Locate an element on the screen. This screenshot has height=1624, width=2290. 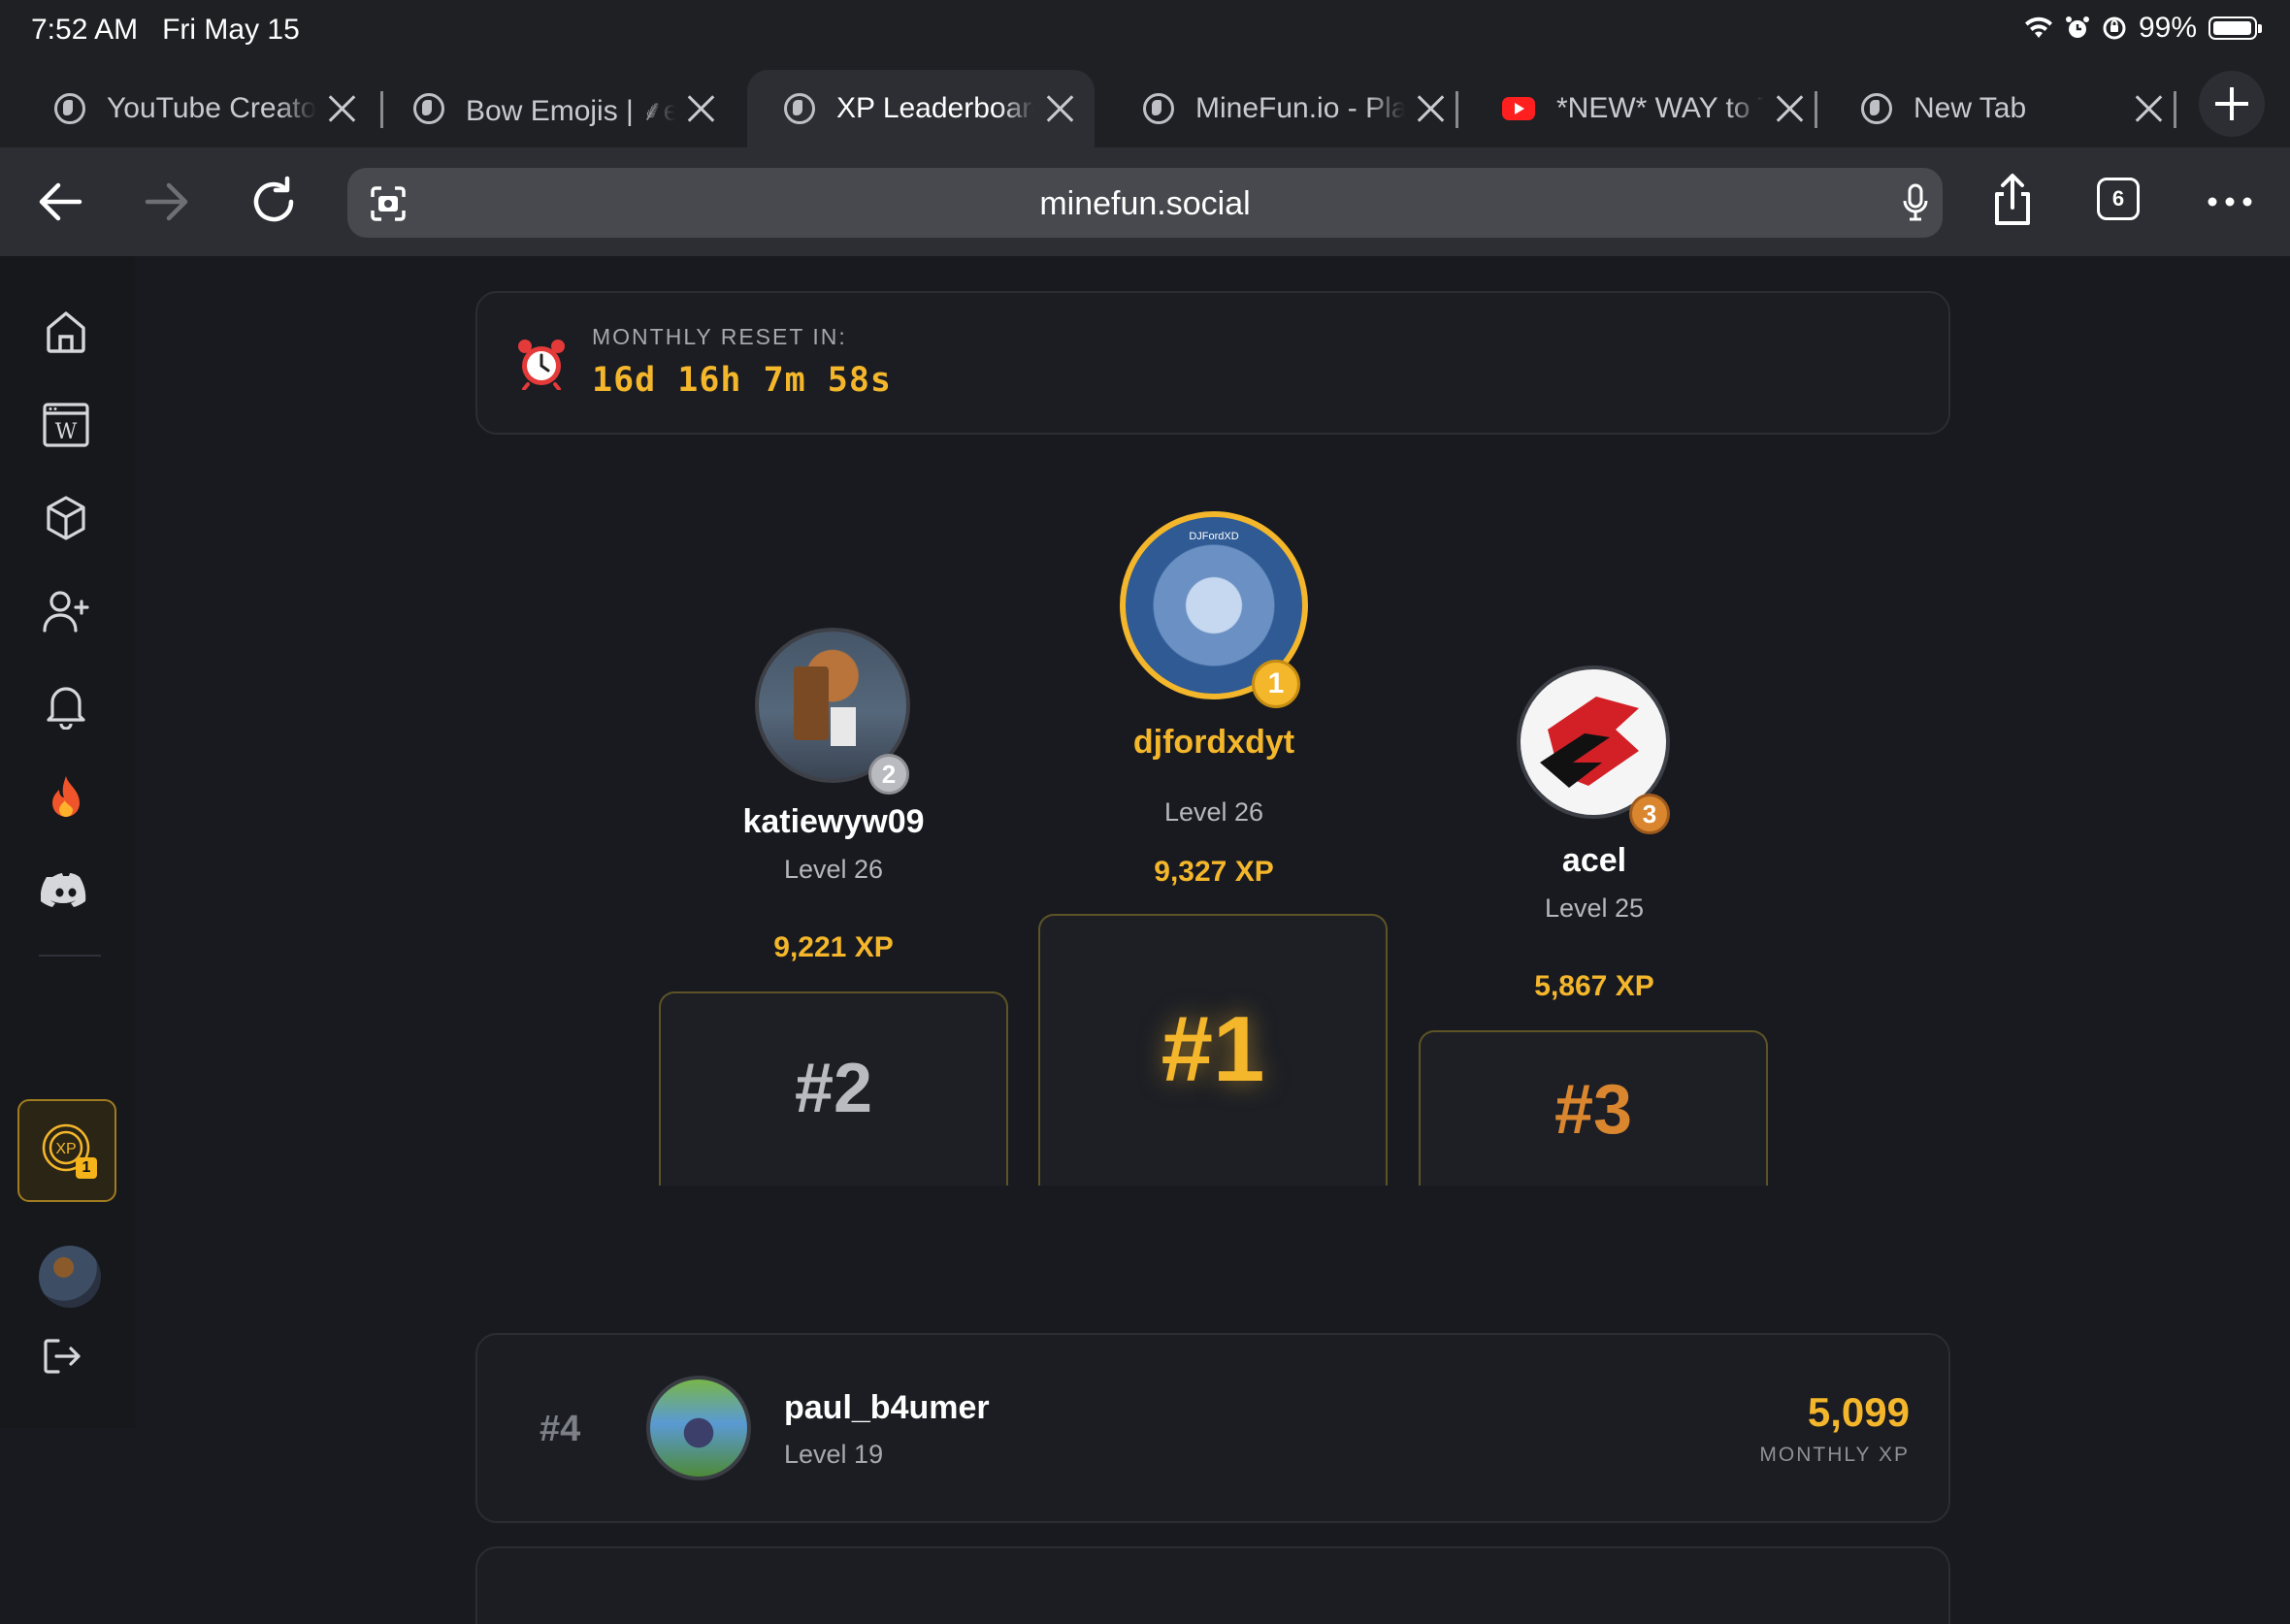
third-place-level: Level 25 is located at coordinates (1594, 908).